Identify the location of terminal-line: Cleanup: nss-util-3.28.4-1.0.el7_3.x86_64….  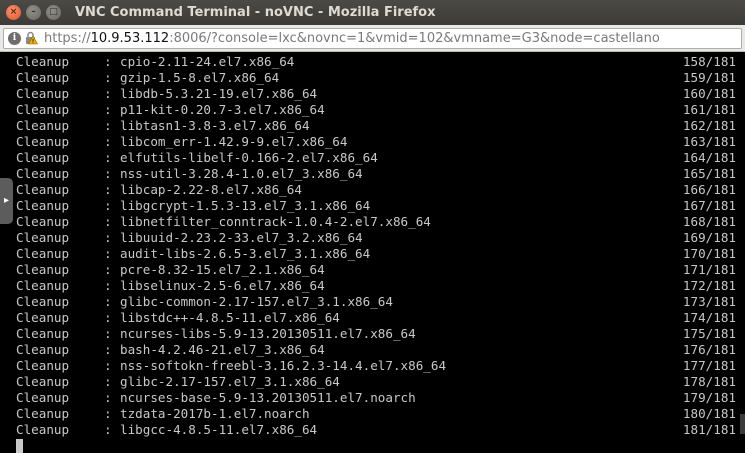
(372, 174).